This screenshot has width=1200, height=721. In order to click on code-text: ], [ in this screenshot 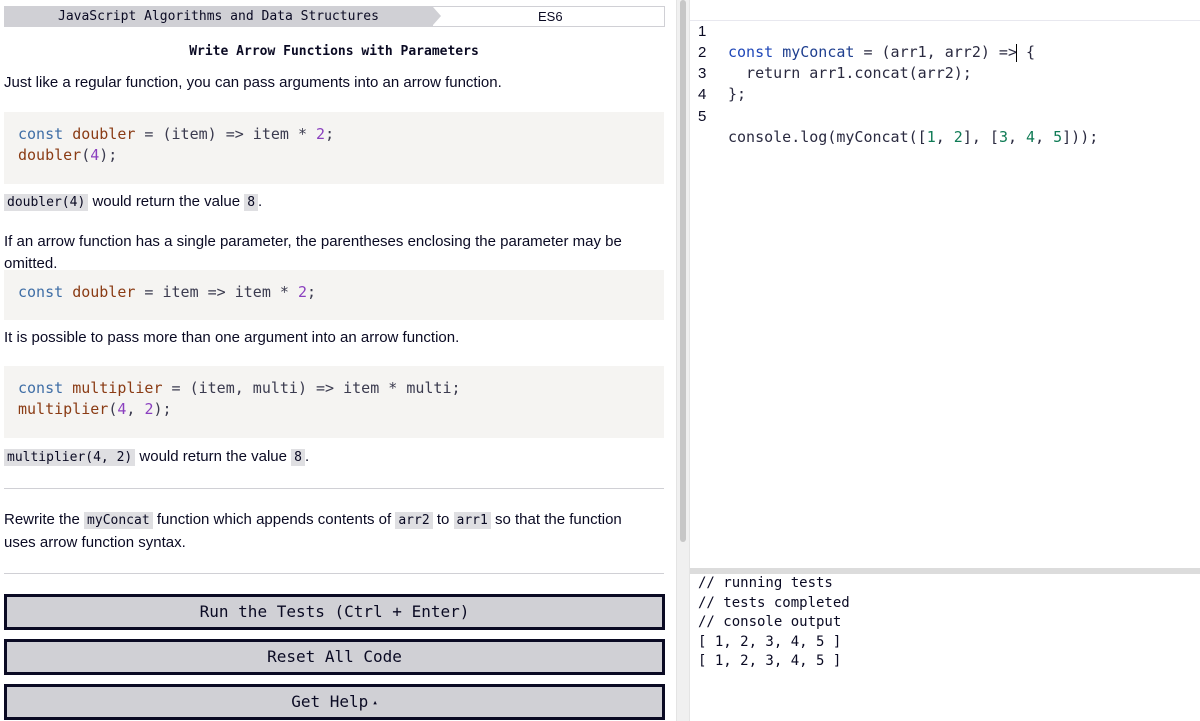, I will do `click(980, 137)`.